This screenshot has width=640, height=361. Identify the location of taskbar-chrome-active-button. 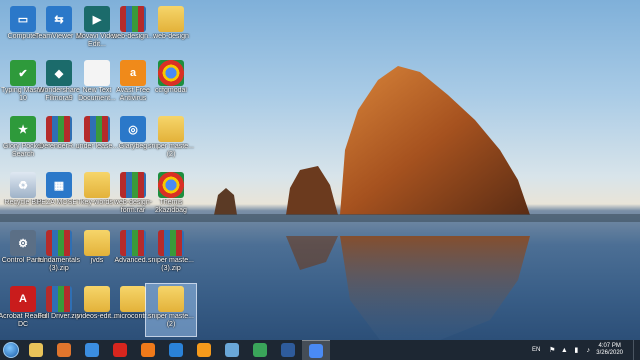
(316, 350).